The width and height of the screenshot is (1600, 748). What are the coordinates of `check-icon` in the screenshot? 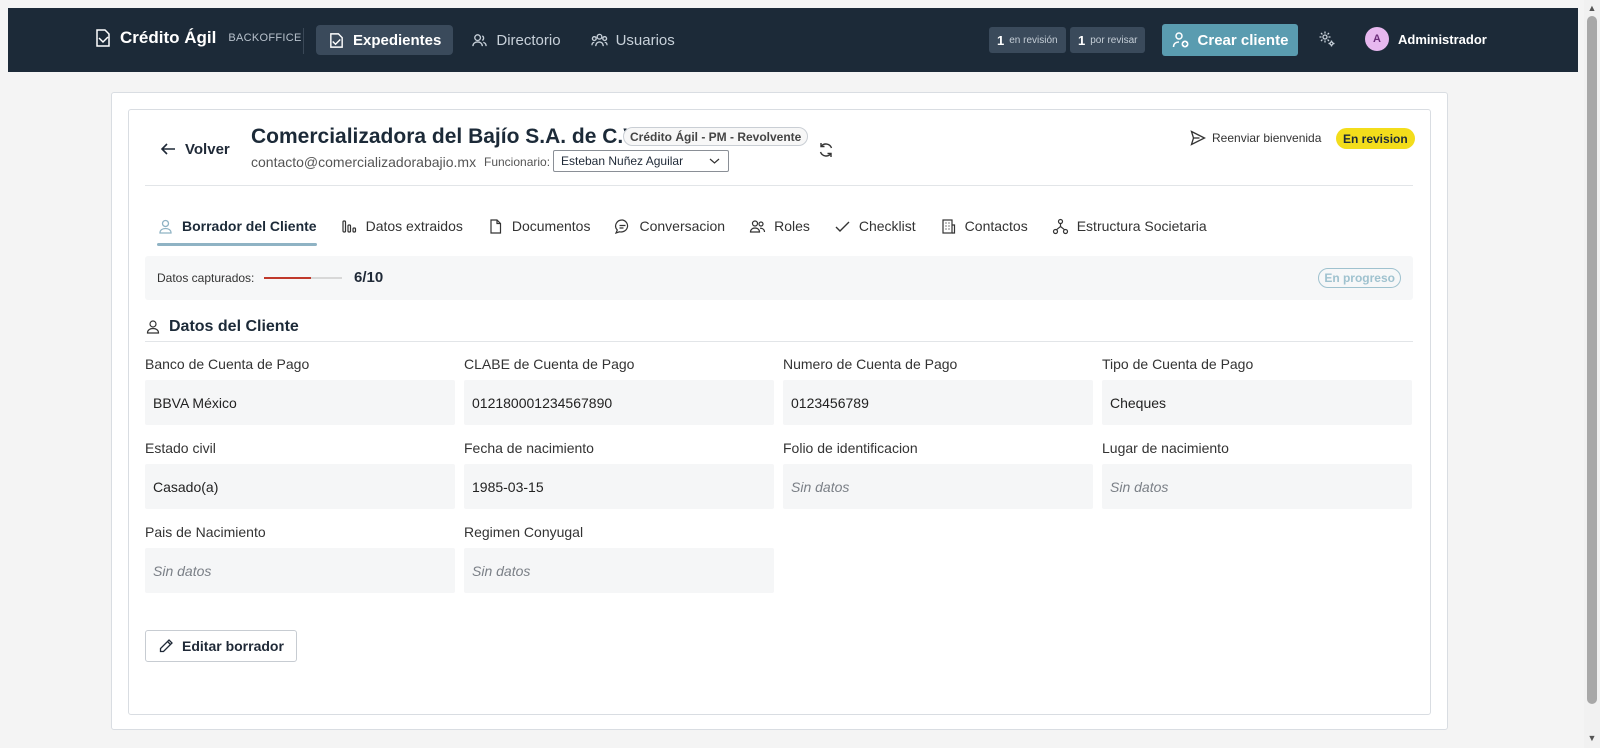 It's located at (842, 226).